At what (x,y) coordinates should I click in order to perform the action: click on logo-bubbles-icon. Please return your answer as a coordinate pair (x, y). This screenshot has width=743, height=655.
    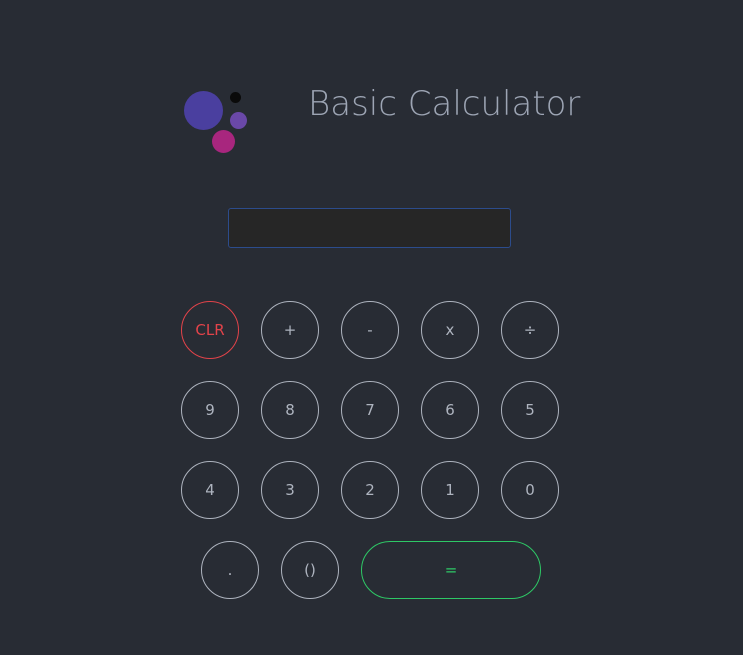
    Looking at the image, I should click on (216, 123).